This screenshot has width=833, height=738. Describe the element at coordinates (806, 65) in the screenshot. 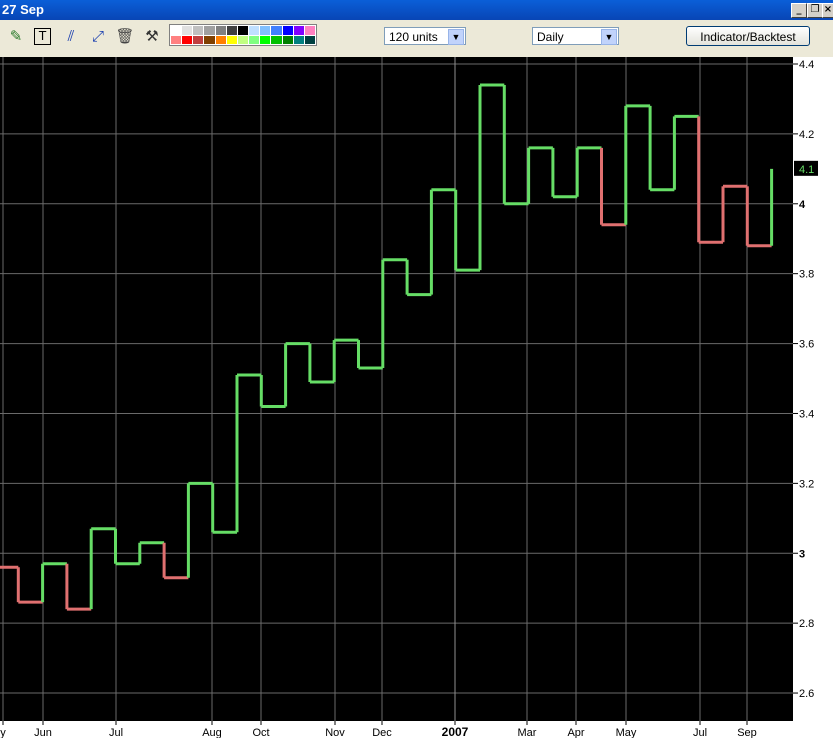

I see `y-tick-label: 4.4` at that location.